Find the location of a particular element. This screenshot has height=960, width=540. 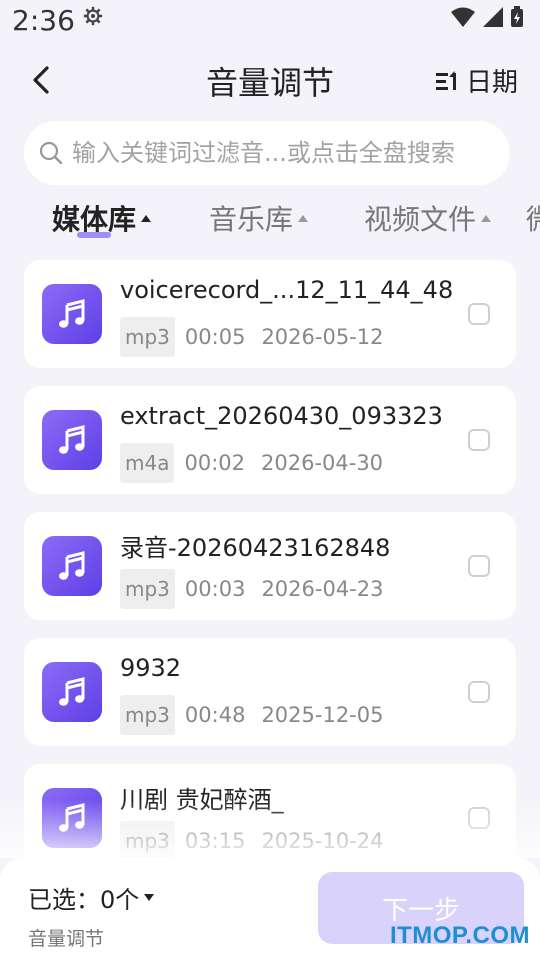

file-date: 2026-04-30 is located at coordinates (322, 463).